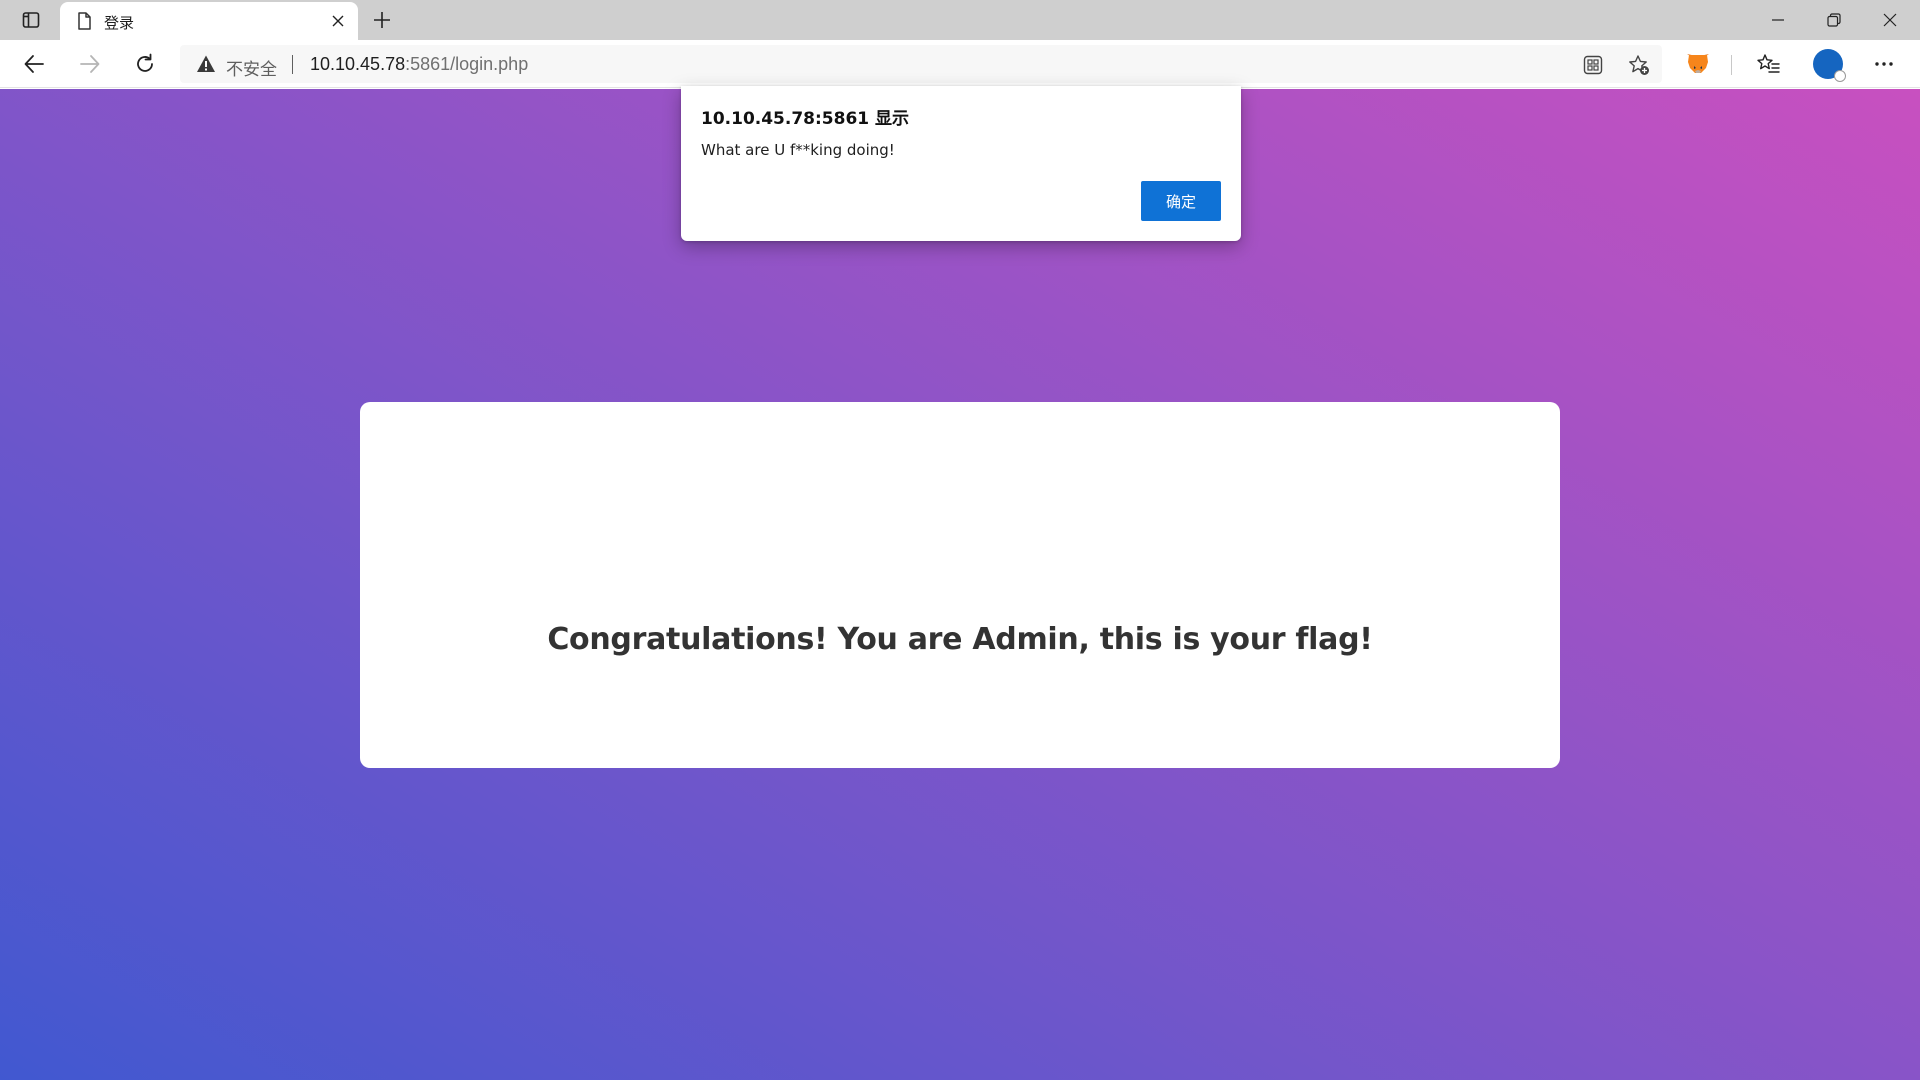 This screenshot has height=1080, width=1920. Describe the element at coordinates (209, 21) in the screenshot. I see `browser-tab-active: 登录` at that location.